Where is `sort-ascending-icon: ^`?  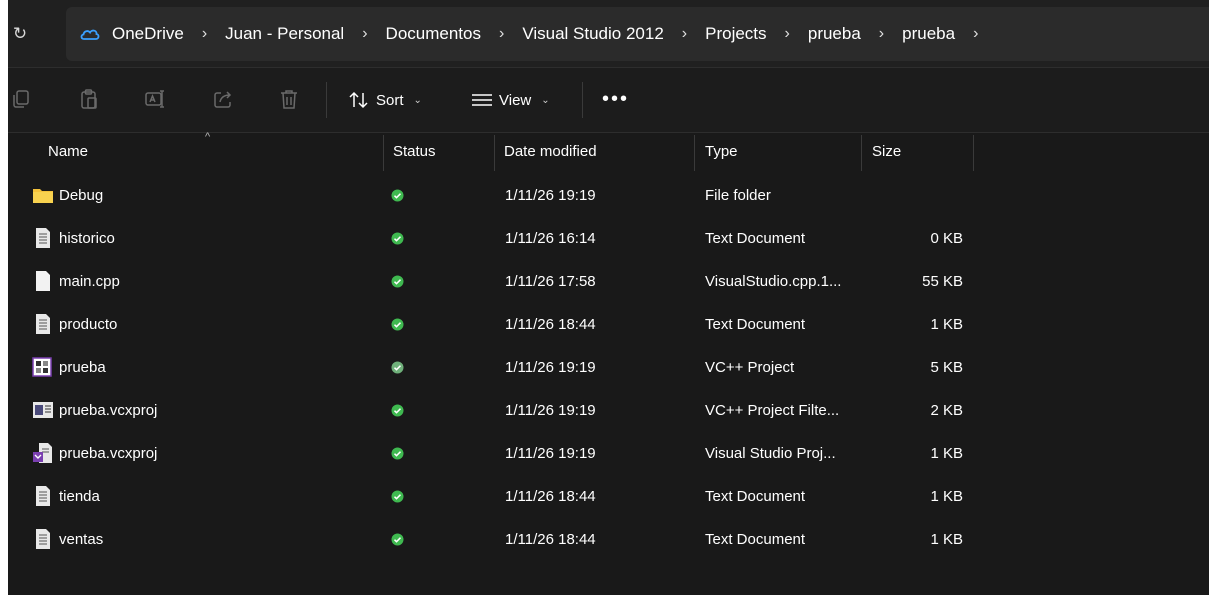 sort-ascending-icon: ^ is located at coordinates (208, 137).